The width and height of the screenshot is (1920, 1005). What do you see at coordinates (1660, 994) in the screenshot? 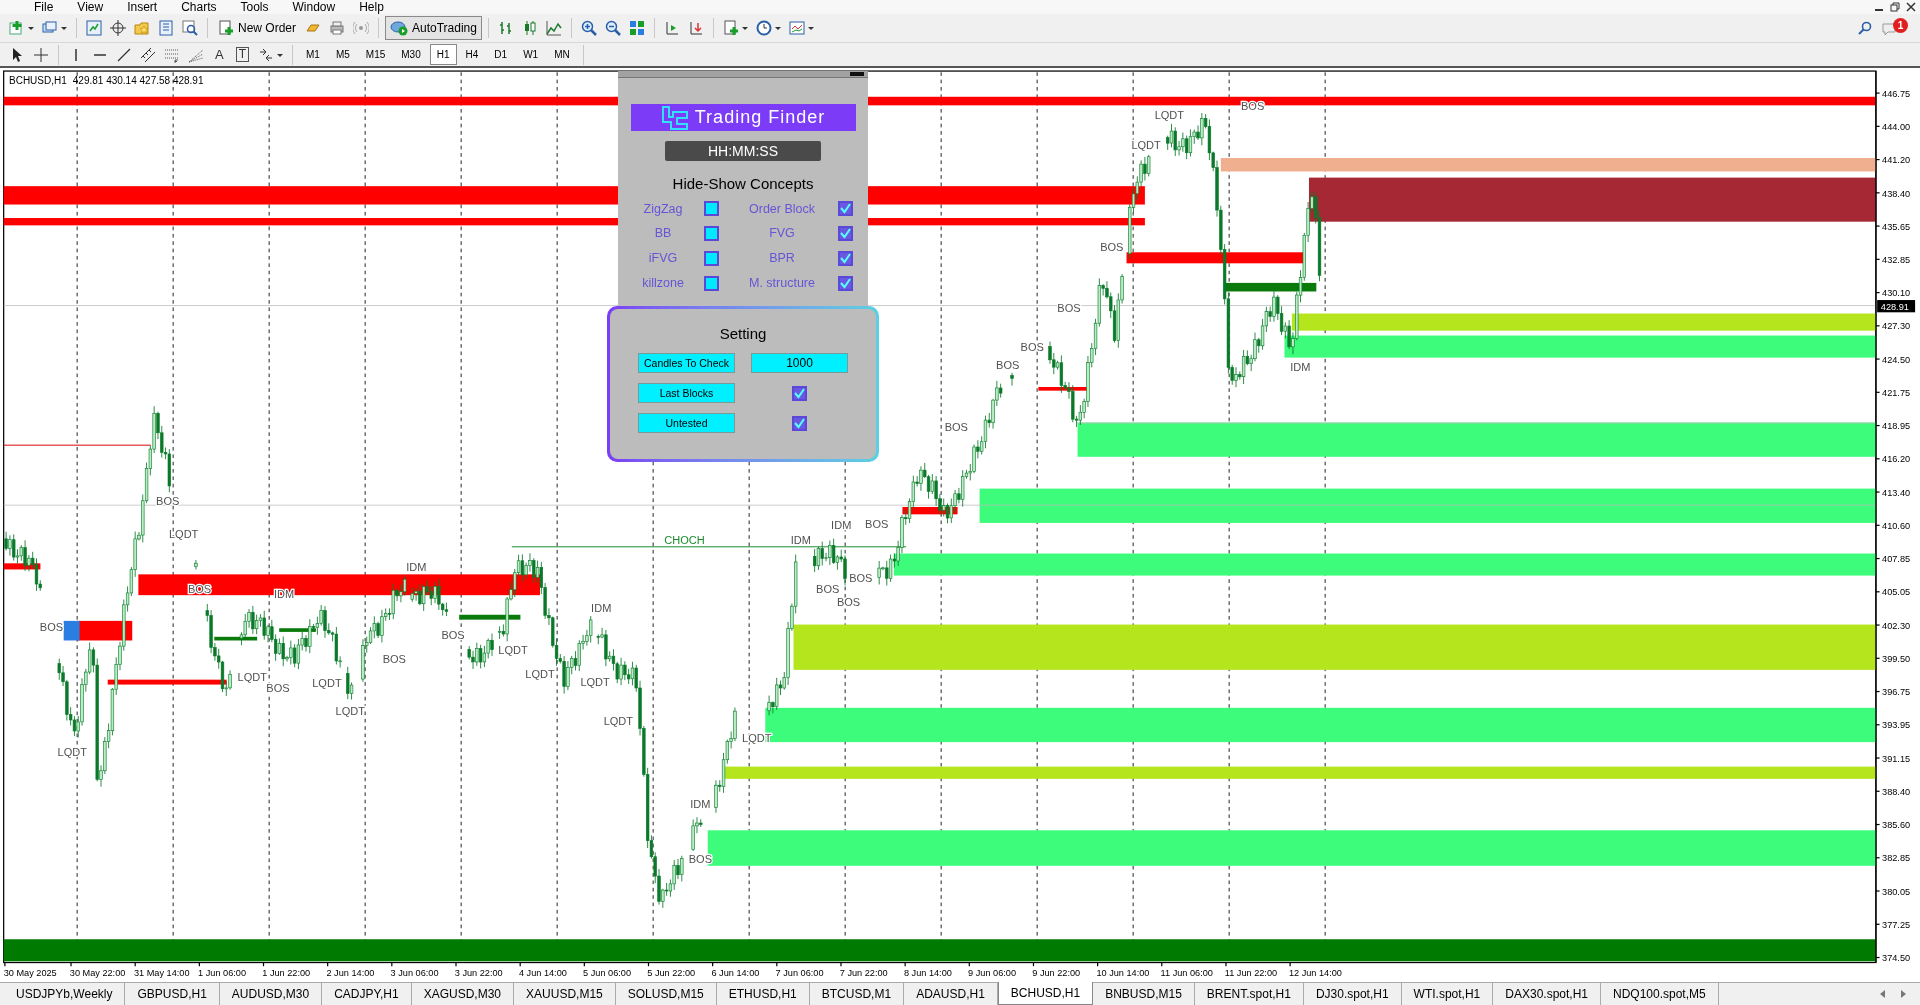
I see `chart-tab: NDQ100.spot,M5` at bounding box center [1660, 994].